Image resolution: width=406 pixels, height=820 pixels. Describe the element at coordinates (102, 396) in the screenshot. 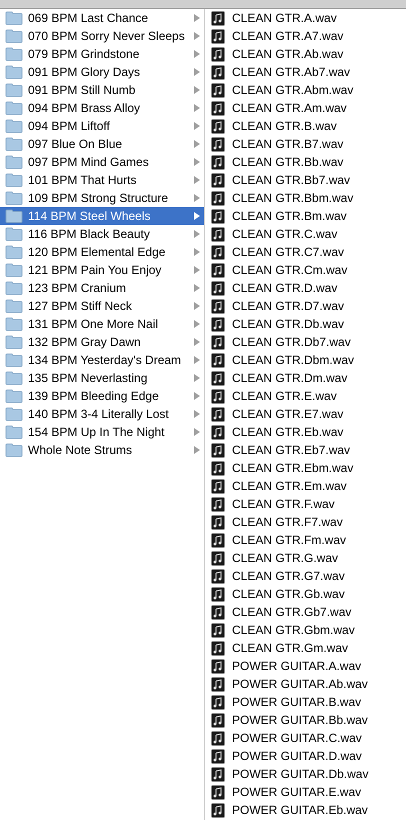

I see `folder-item: 139 BPM Bleeding Edge` at that location.